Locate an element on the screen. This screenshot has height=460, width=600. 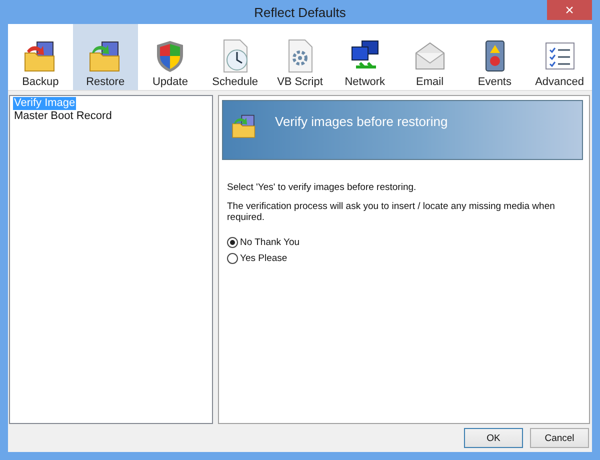
toolbar-tab: Schedule is located at coordinates (235, 57).